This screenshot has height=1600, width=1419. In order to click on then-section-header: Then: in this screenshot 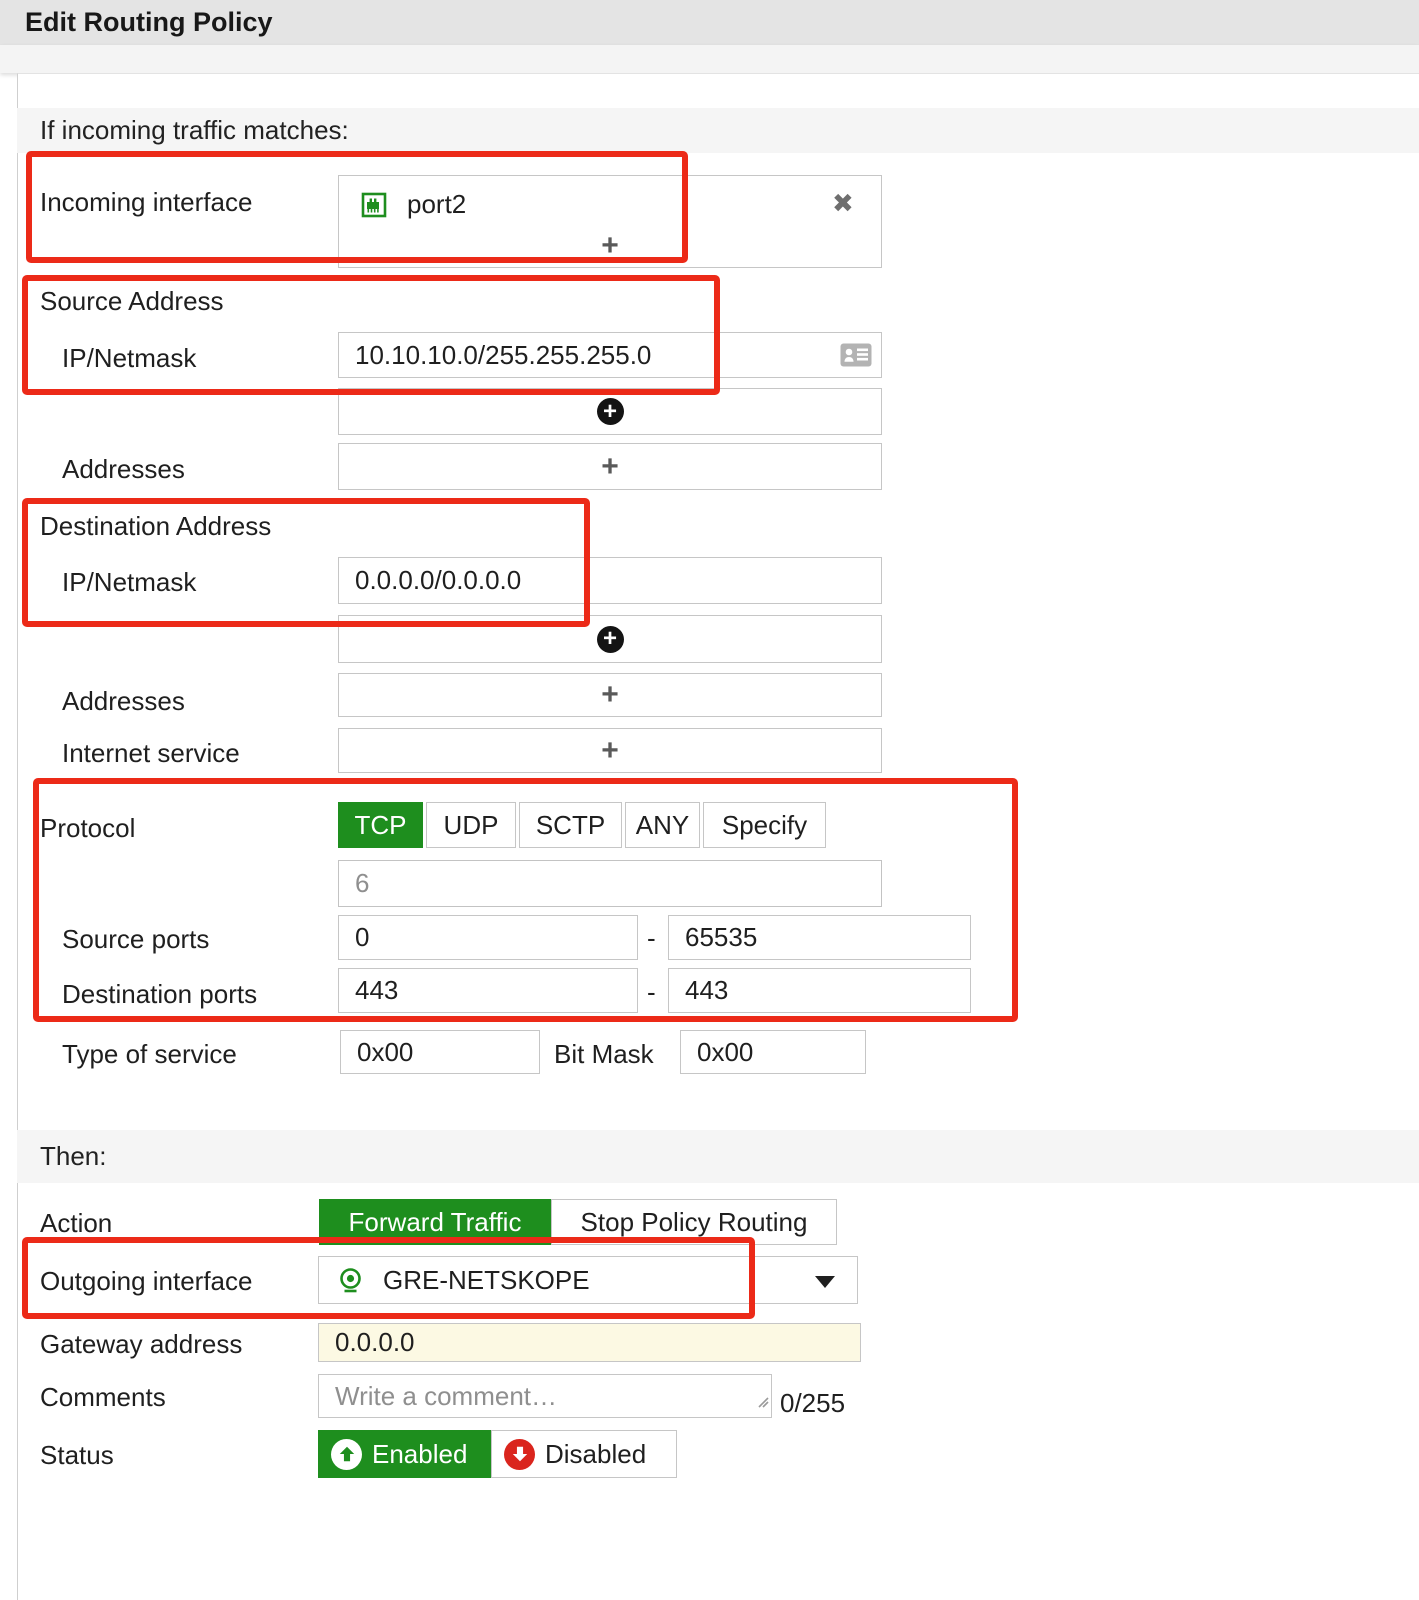, I will do `click(718, 1156)`.